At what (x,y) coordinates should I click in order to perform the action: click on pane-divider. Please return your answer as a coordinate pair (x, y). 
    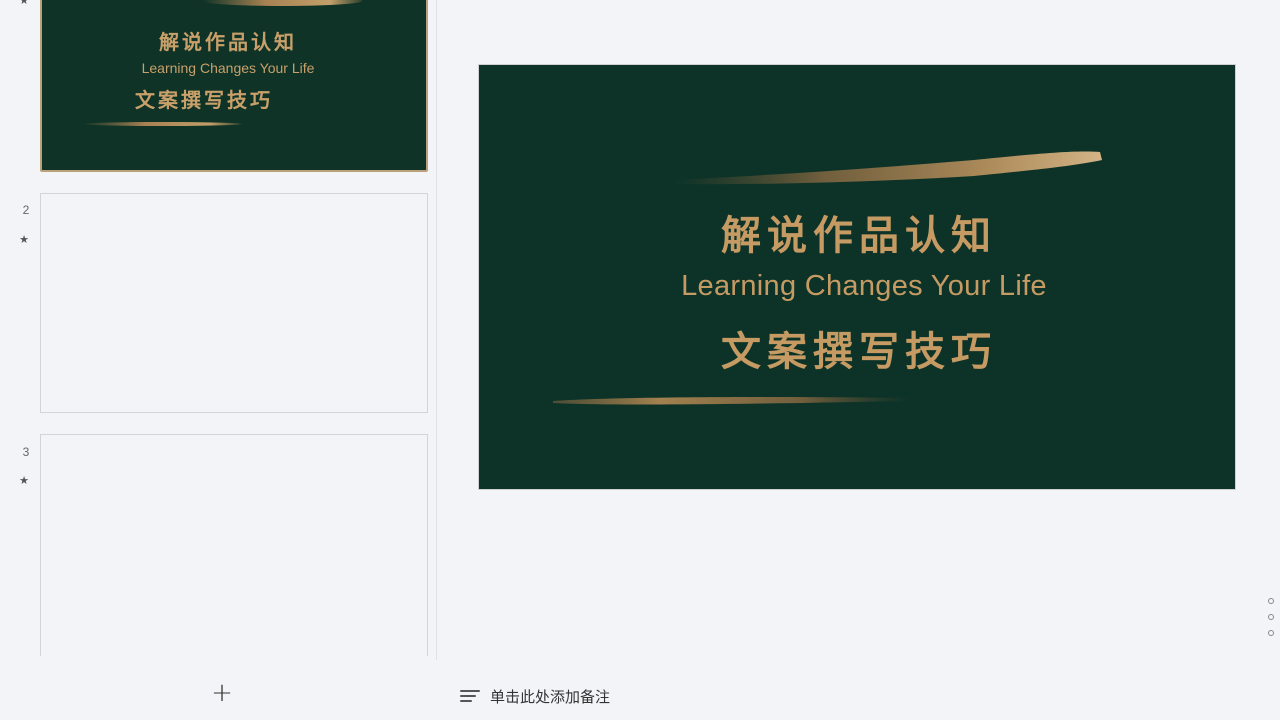
    Looking at the image, I should click on (436, 330).